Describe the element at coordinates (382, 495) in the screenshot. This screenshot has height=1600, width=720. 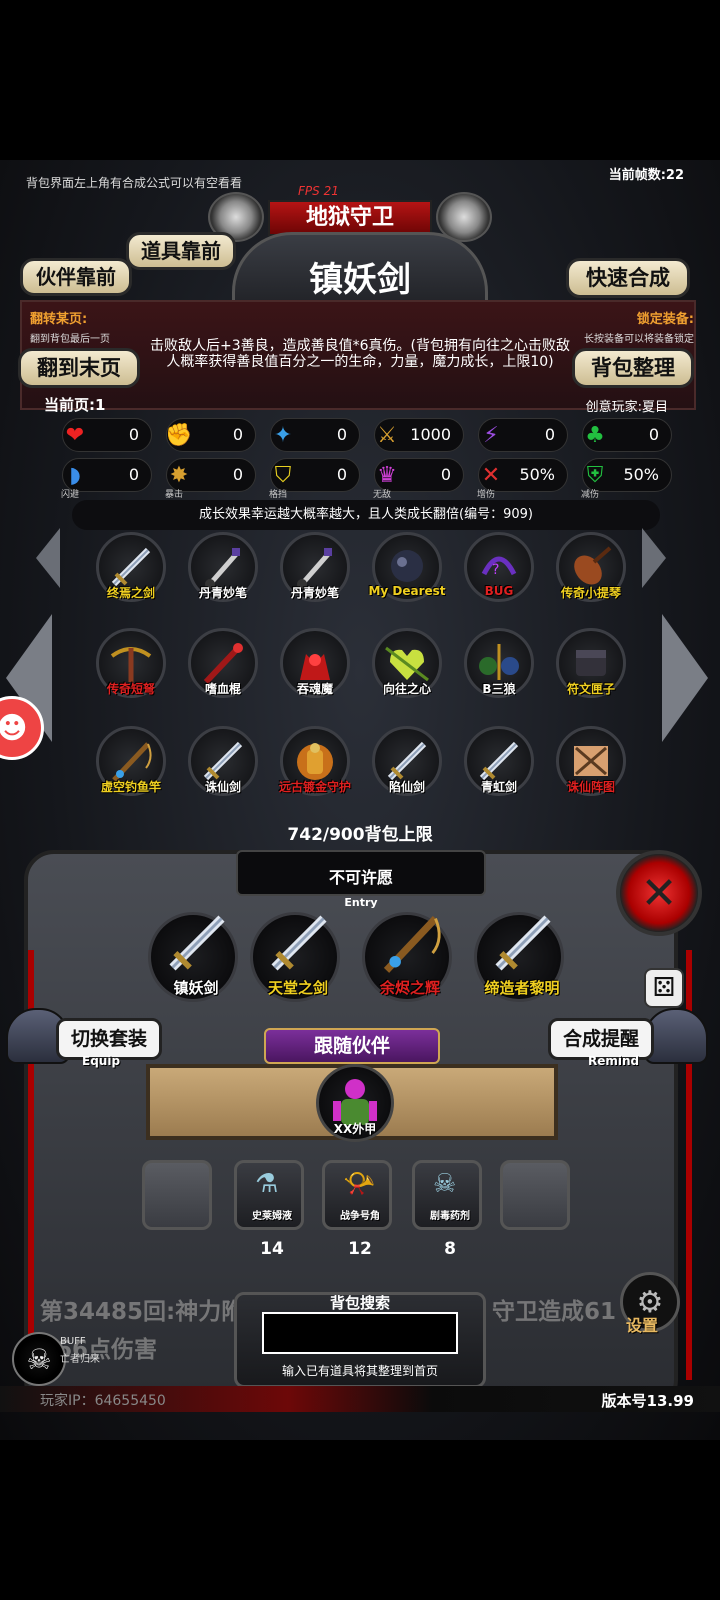
I see `stat-caption: 无敌` at that location.